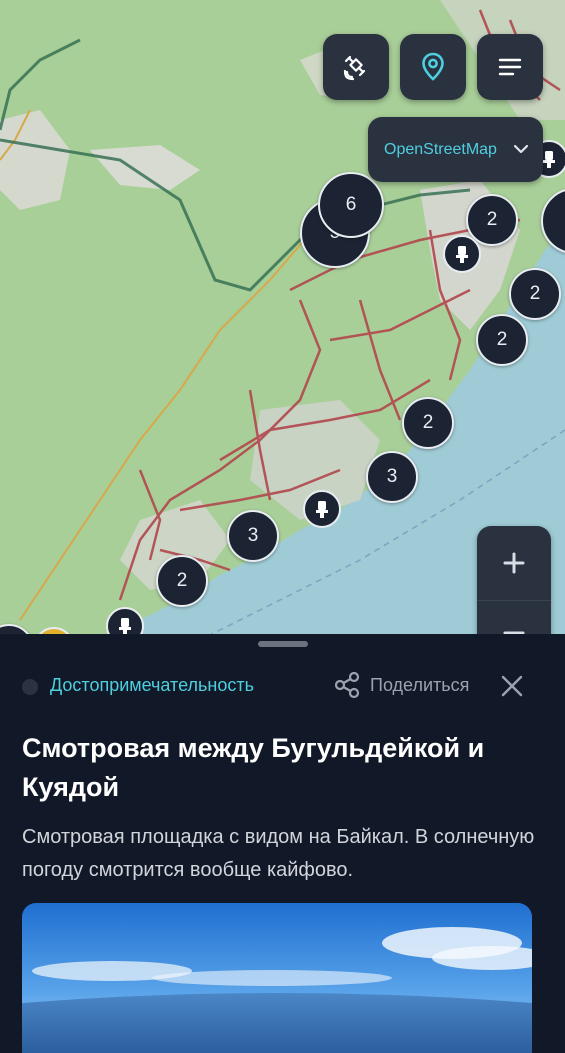 Image resolution: width=565 pixels, height=1053 pixels. I want to click on map-pin-icon, so click(433, 66).